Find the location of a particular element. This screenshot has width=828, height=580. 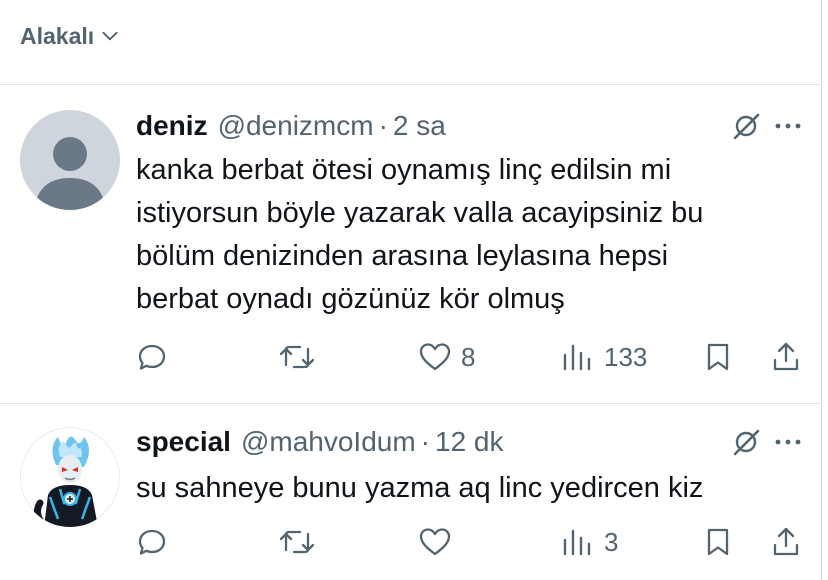

tweet-header: deniz @denizmcm · 2 sa is located at coordinates (291, 126).